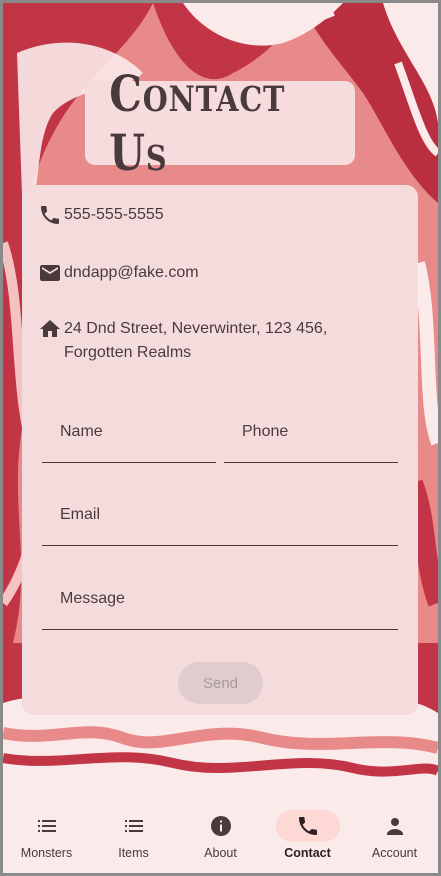 The image size is (441, 876). I want to click on name-underline, so click(129, 462).